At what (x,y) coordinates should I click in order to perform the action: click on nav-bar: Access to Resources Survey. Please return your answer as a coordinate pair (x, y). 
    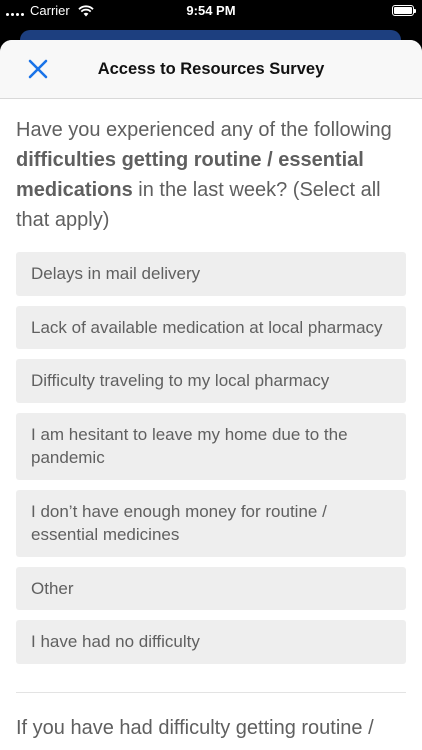
    Looking at the image, I should click on (211, 69).